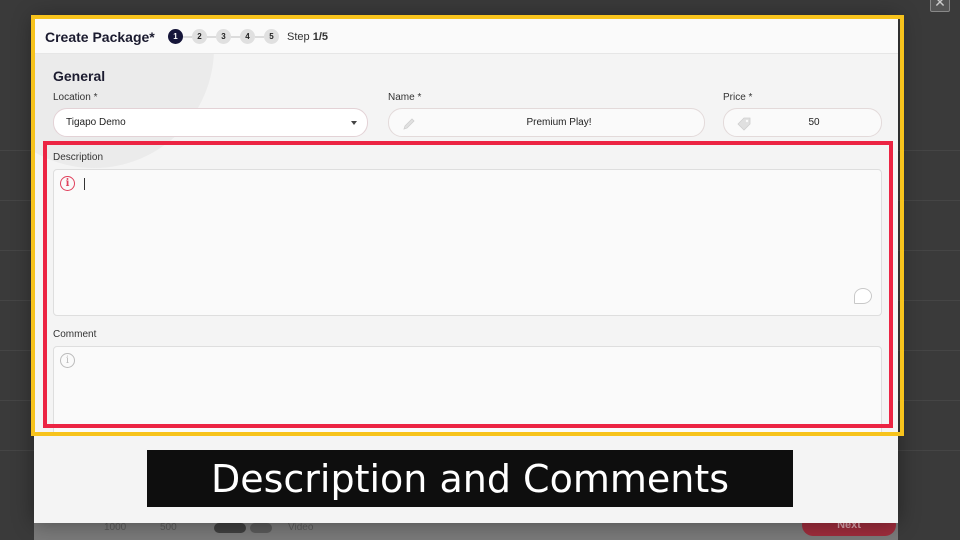 This screenshot has height=540, width=960. I want to click on step-prefix: Step, so click(298, 36).